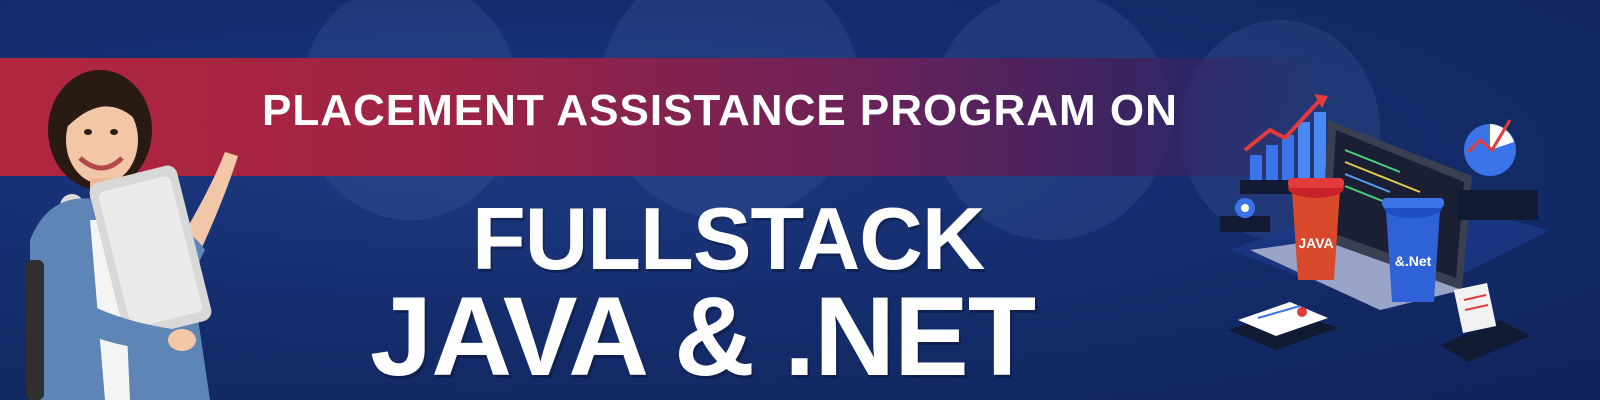 The height and width of the screenshot is (400, 1600). I want to click on document-icon, so click(1283, 326).